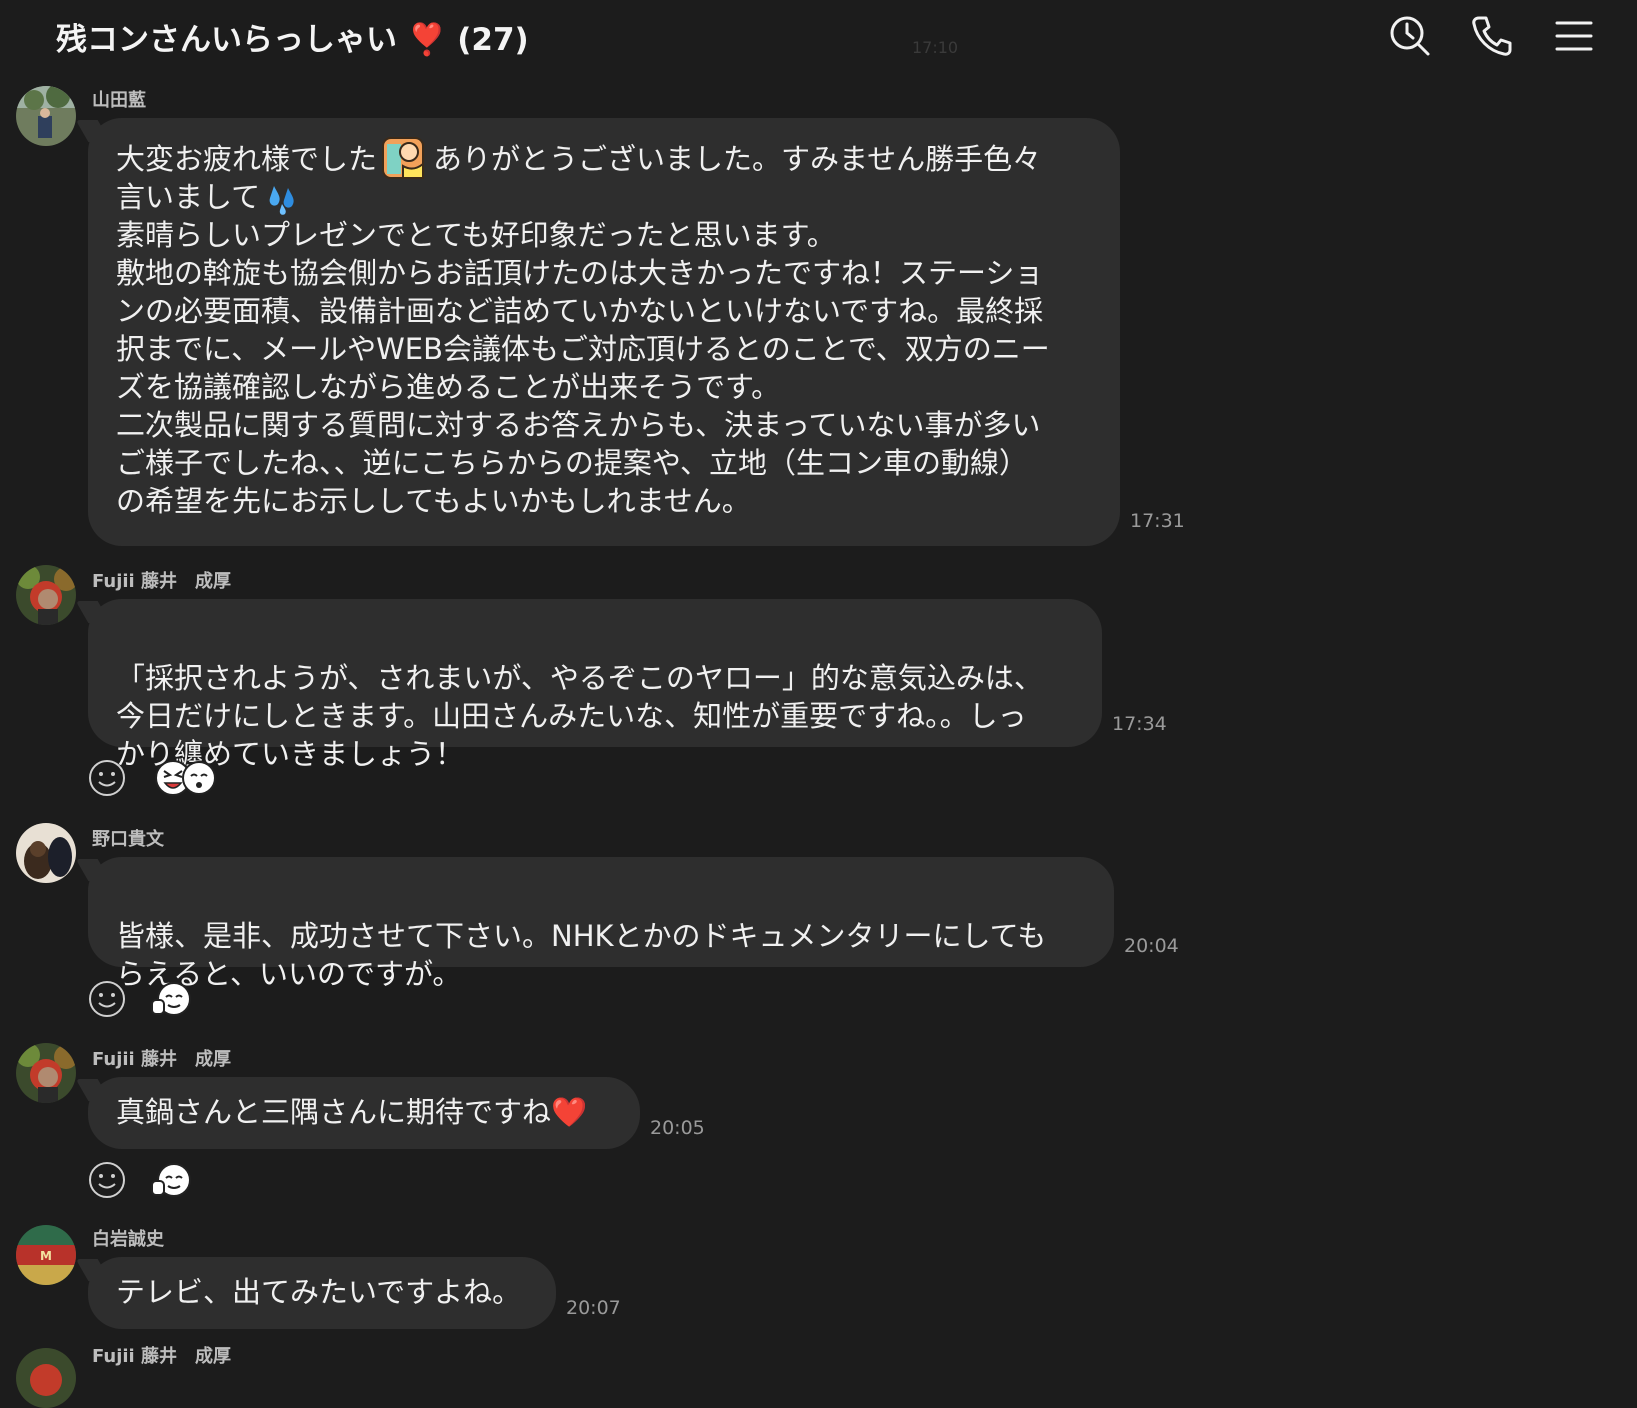 The width and height of the screenshot is (1637, 1408). What do you see at coordinates (226, 40) in the screenshot?
I see `chat-title-text: 残コンさんいらっしゃい` at bounding box center [226, 40].